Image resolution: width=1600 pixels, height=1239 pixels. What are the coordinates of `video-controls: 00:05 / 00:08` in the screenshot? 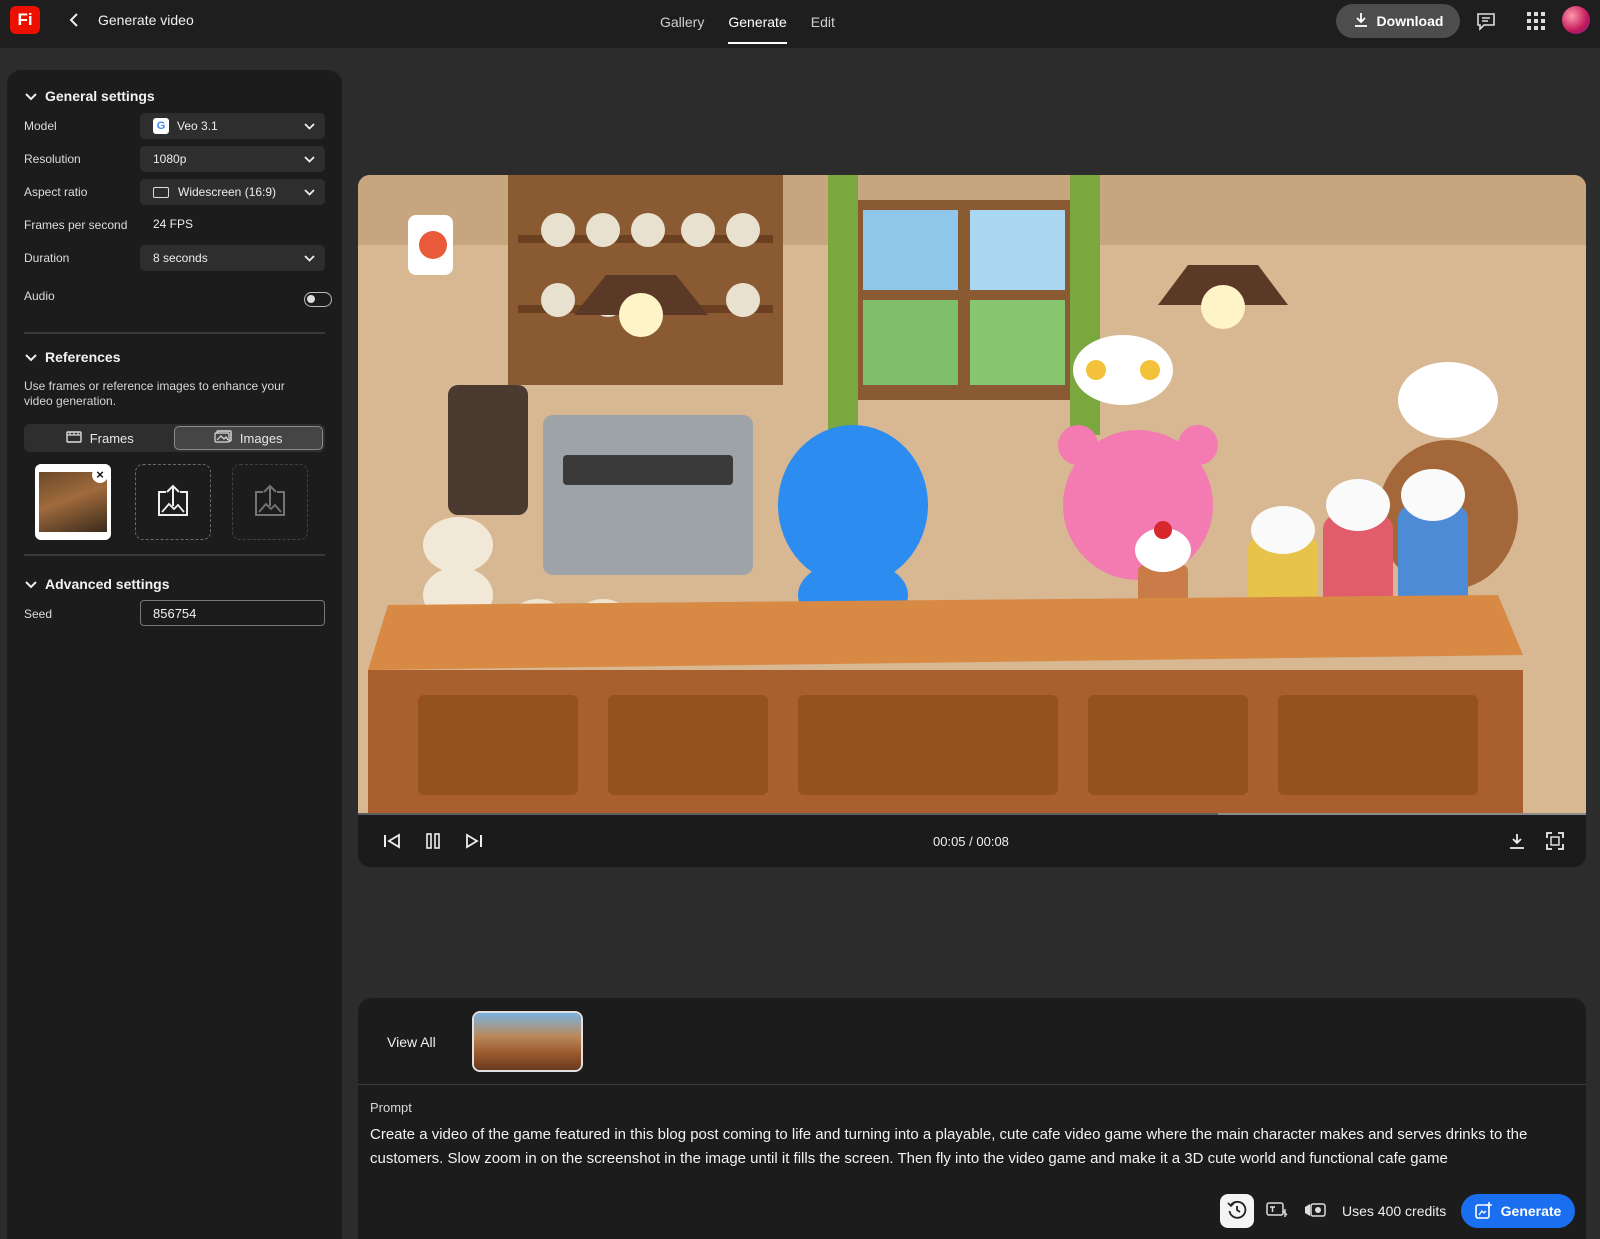 It's located at (972, 841).